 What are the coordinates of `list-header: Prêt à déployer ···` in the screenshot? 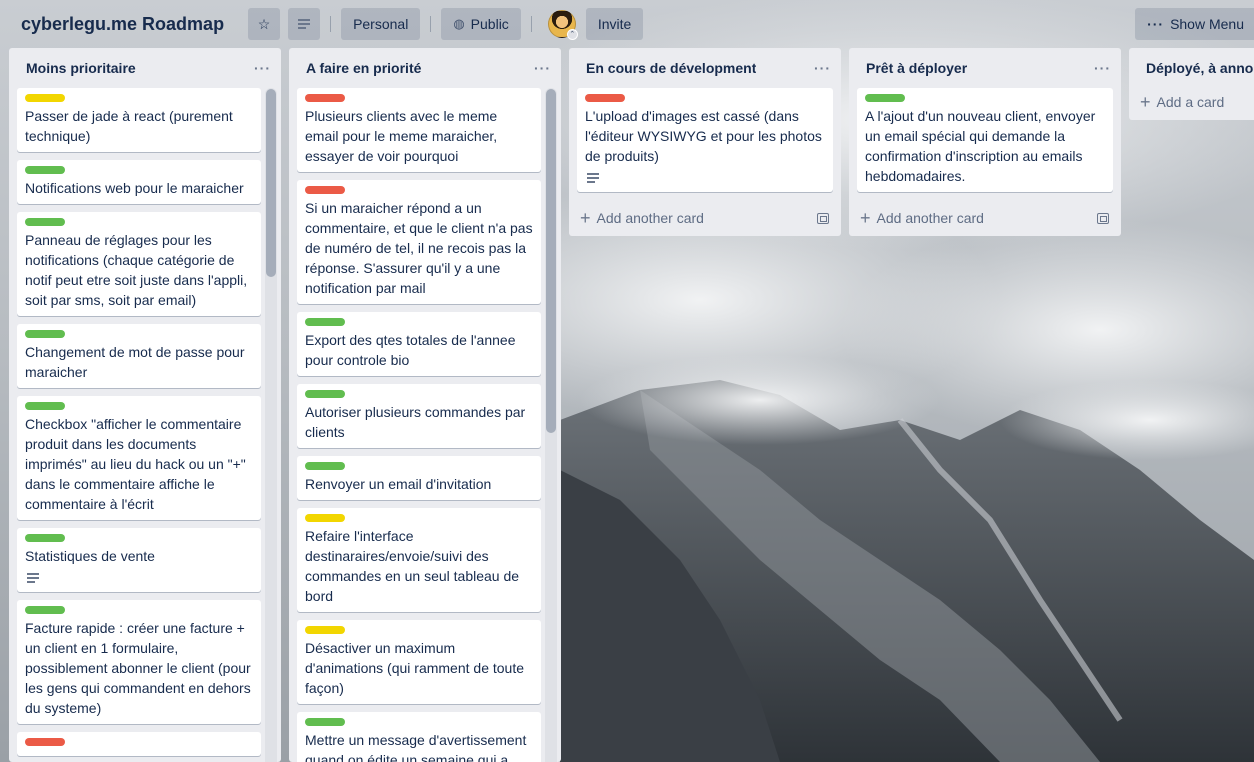 It's located at (985, 68).